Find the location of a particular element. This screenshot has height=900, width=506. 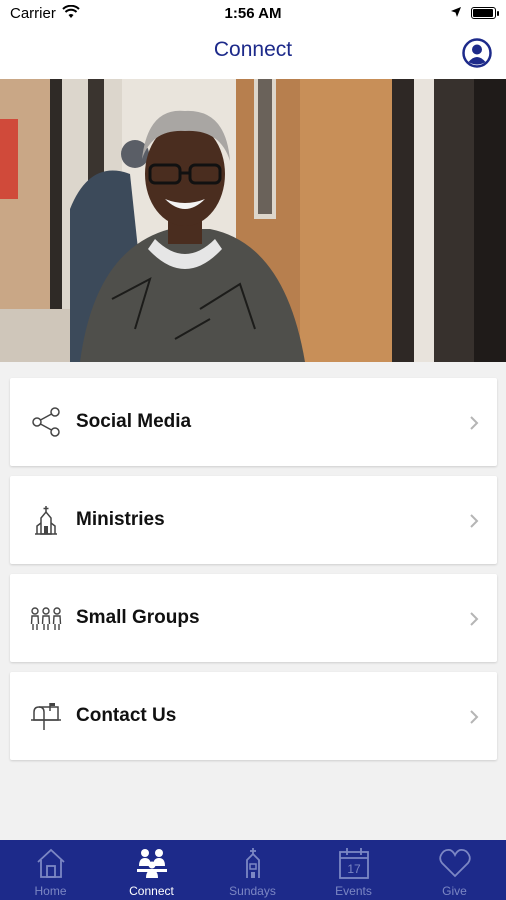

menu-item-label: Small Groups is located at coordinates (138, 617).